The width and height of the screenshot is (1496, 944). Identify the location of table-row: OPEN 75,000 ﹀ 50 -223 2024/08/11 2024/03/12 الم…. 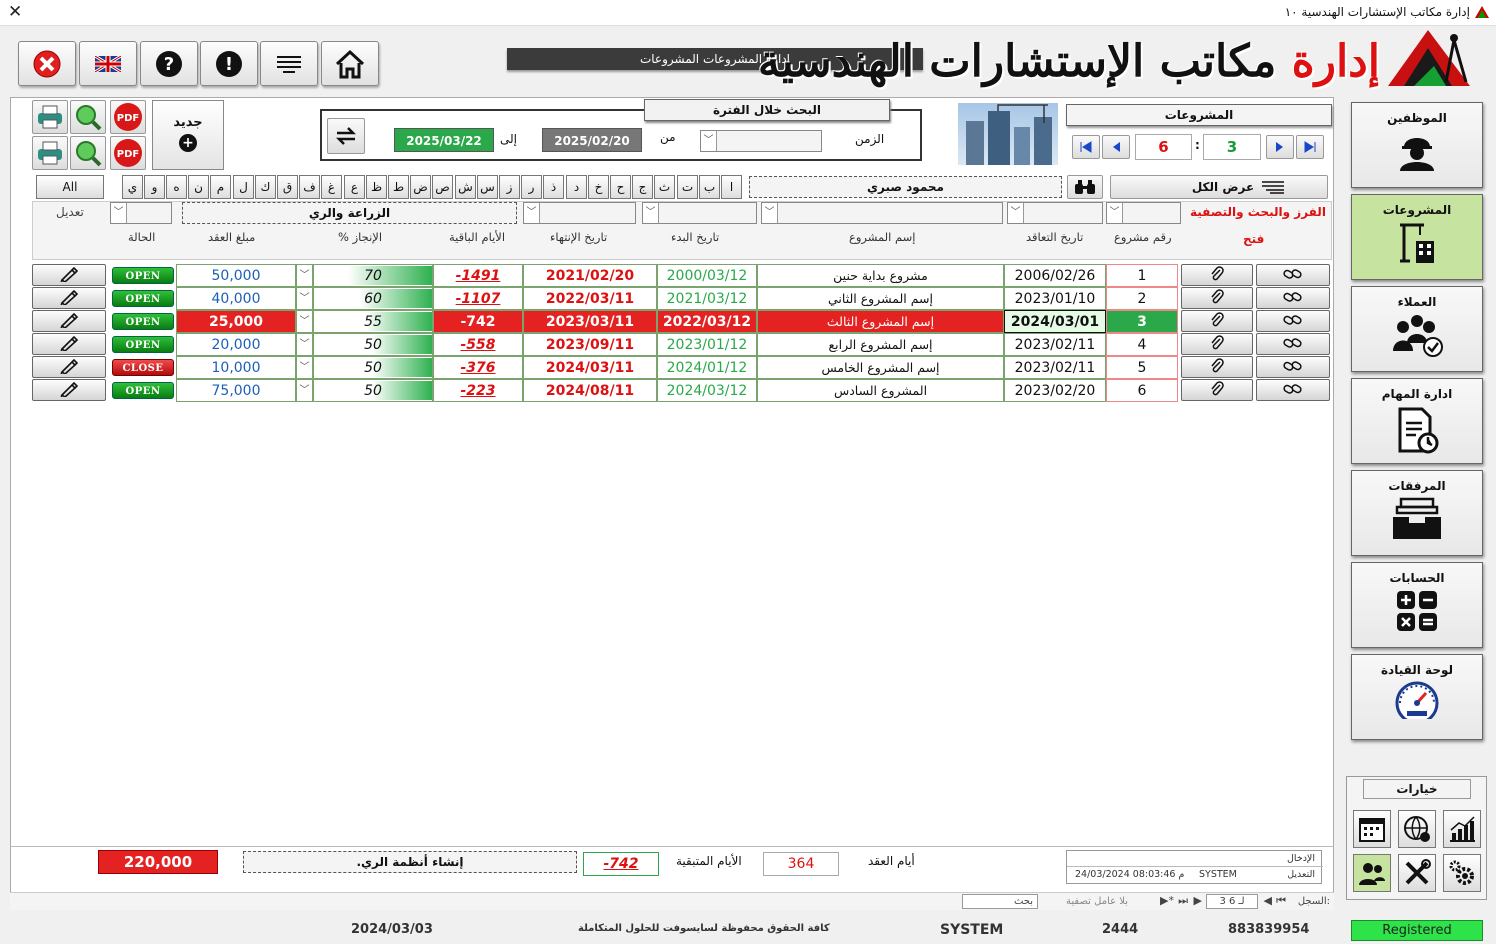
(682, 390).